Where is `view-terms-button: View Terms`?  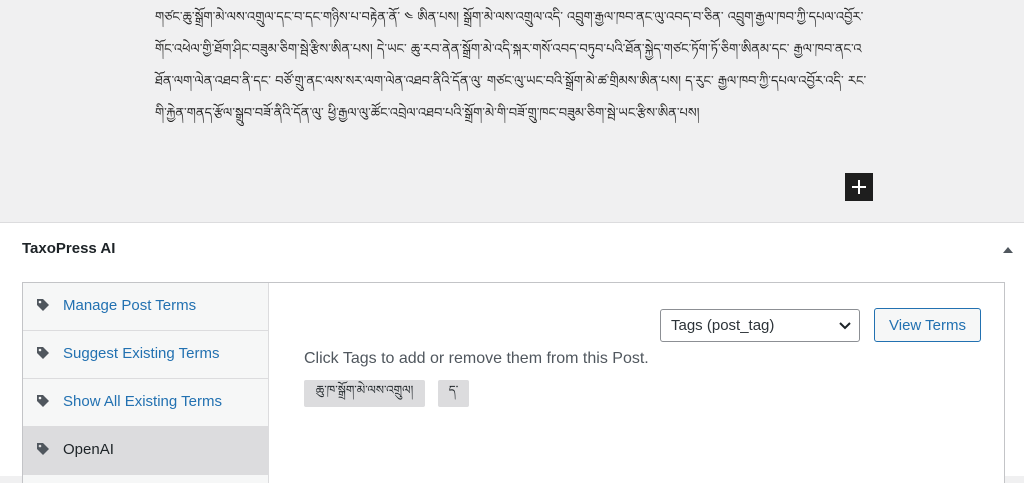
view-terms-button: View Terms is located at coordinates (927, 325).